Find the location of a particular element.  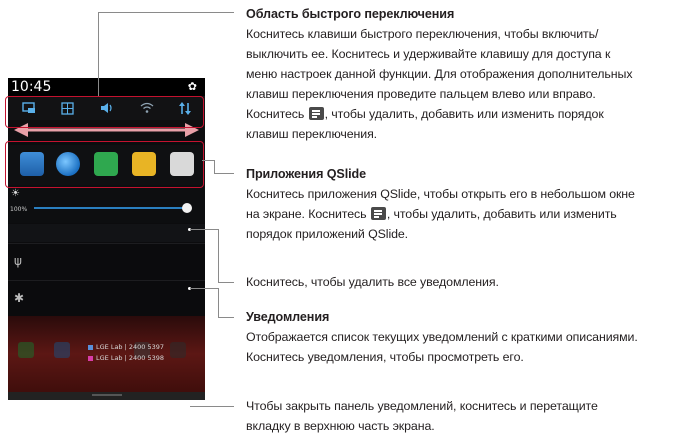

android-debug-icon: ✱ is located at coordinates (19, 298).